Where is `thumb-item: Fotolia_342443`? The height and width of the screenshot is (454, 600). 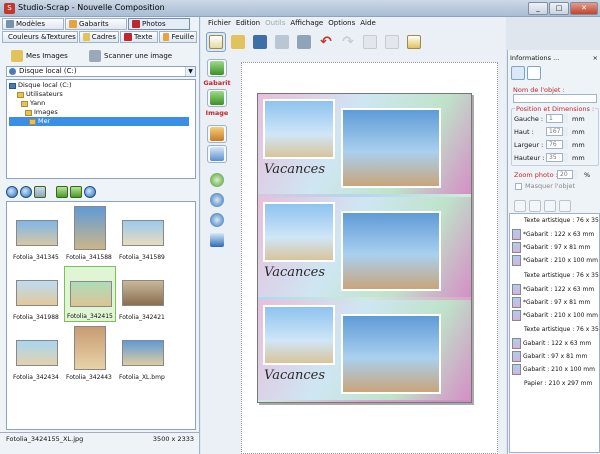
thumb-item: Fotolia_342443 is located at coordinates (90, 354).